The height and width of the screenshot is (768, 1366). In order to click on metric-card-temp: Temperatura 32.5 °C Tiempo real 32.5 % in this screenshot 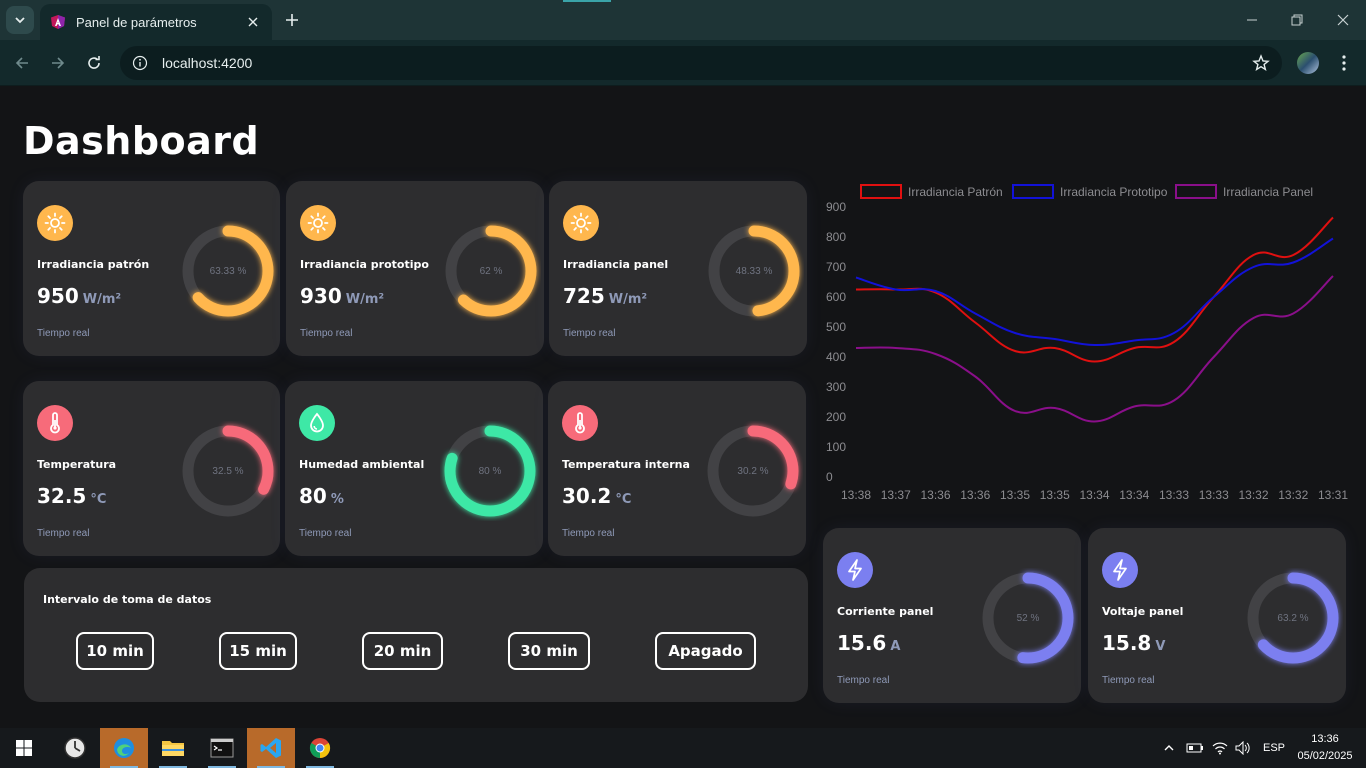, I will do `click(151, 468)`.